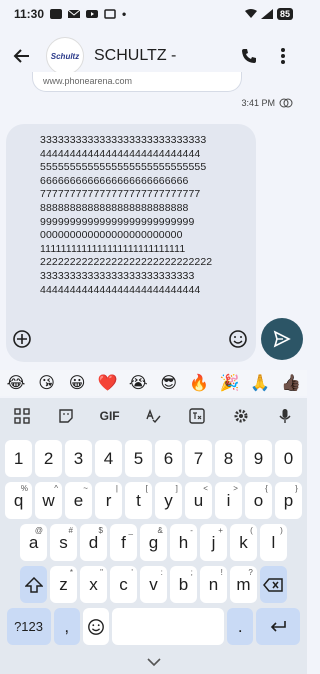 This screenshot has height=674, width=320. Describe the element at coordinates (273, 584) in the screenshot. I see `backspace-key` at that location.